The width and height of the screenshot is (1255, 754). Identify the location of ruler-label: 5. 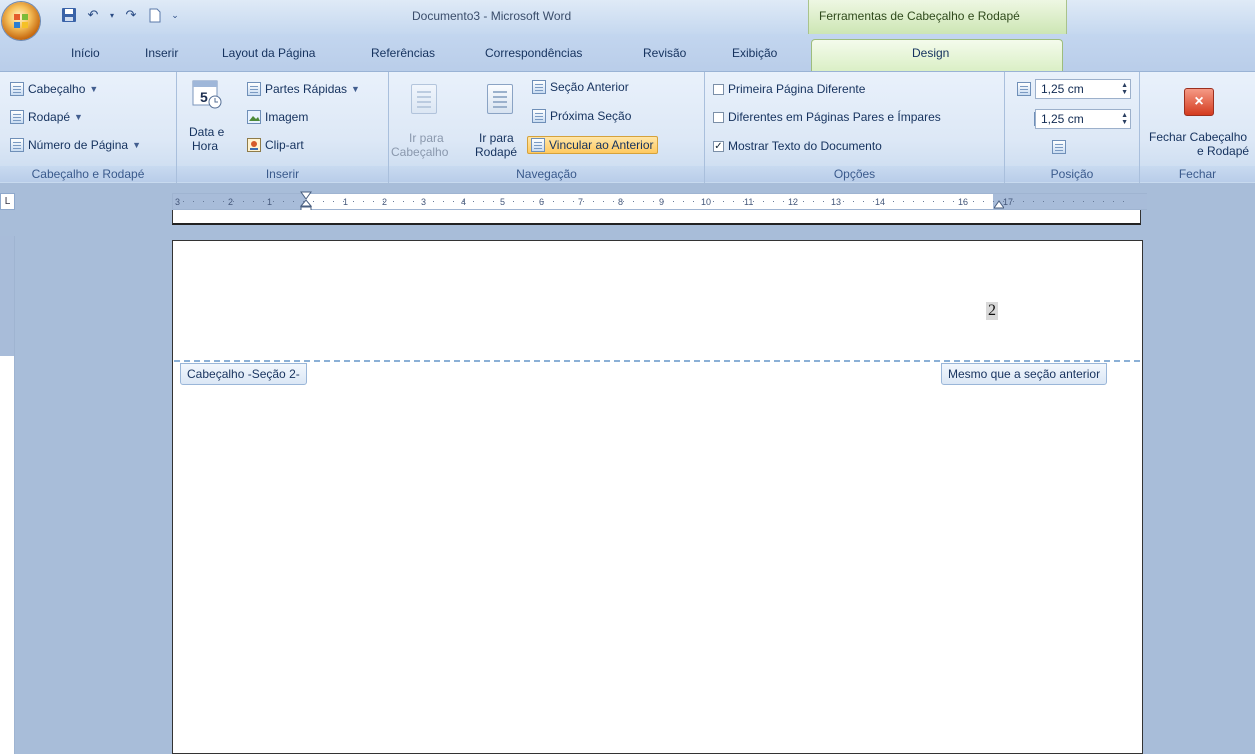
(502, 202).